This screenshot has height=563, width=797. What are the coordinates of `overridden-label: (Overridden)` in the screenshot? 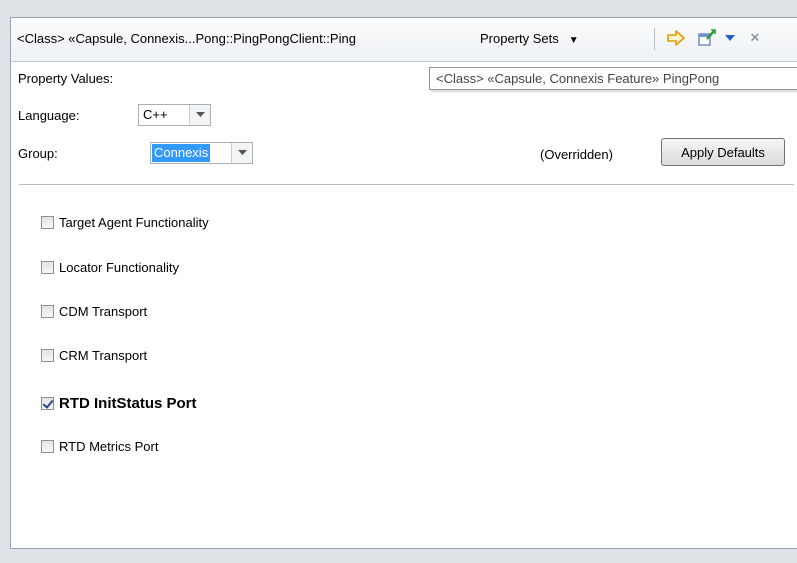 It's located at (576, 154).